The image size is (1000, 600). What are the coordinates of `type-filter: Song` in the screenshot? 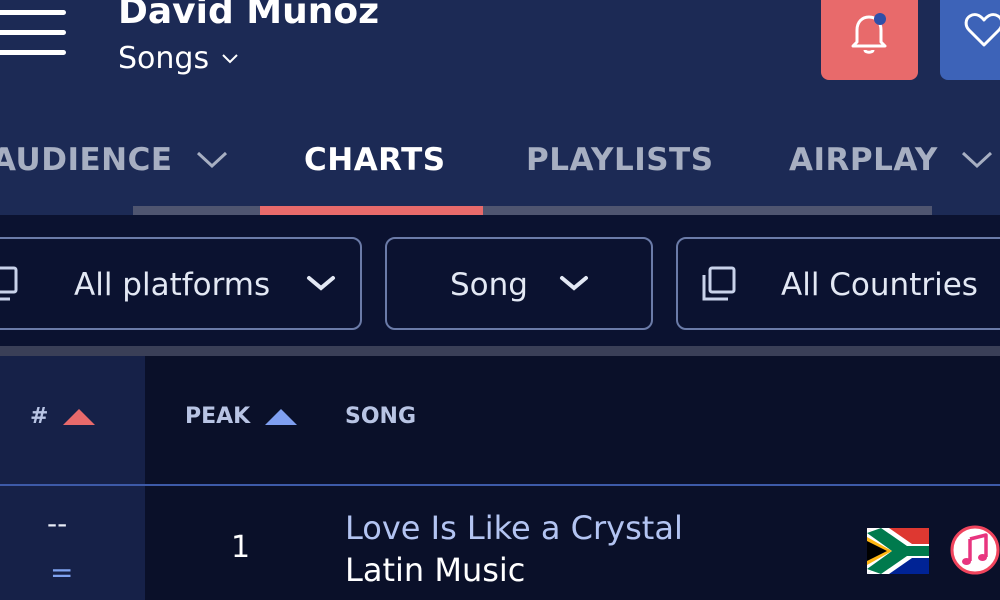 It's located at (519, 283).